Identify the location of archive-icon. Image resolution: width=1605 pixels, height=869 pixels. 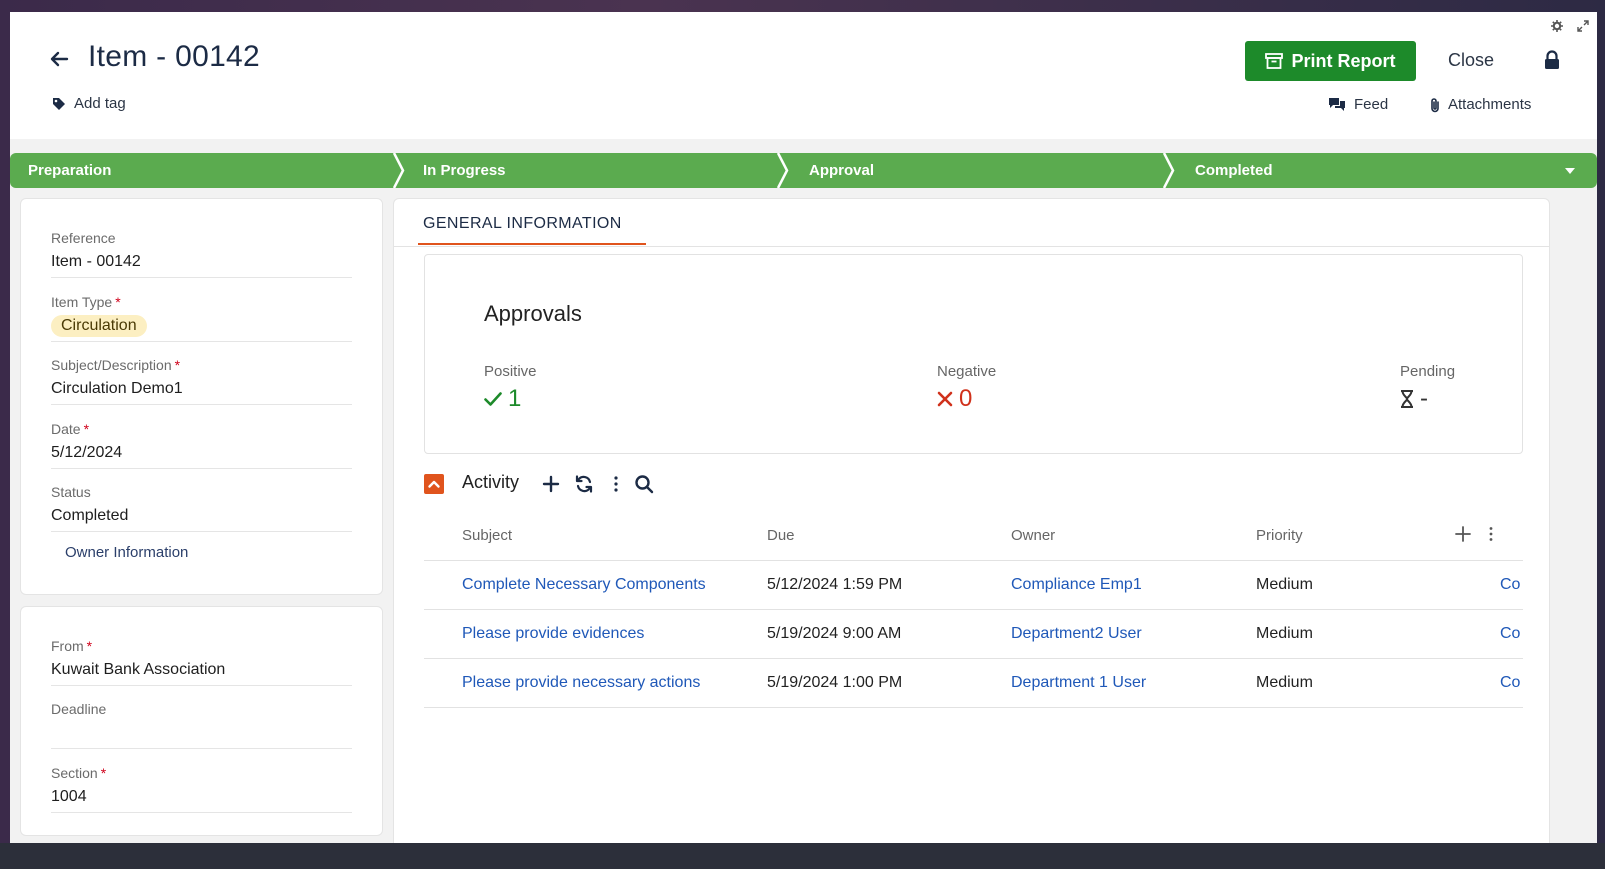
(1274, 61).